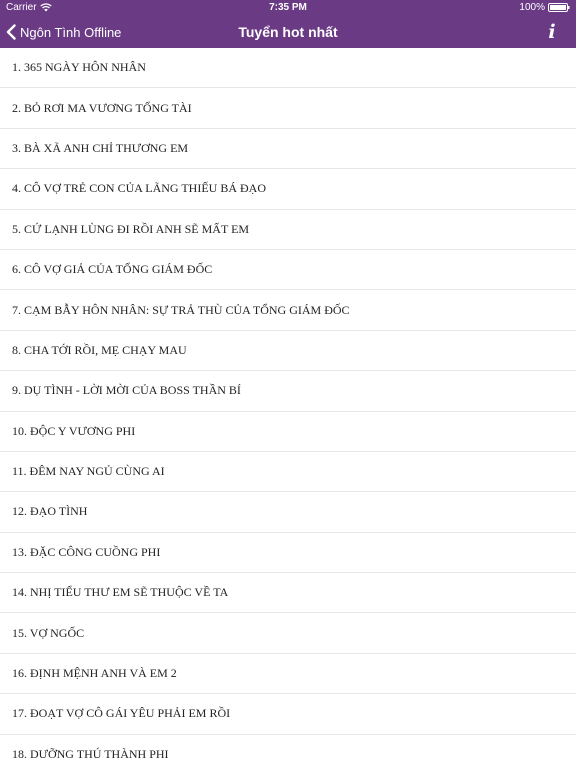 This screenshot has width=576, height=768. I want to click on status-bar: Carrier 7:35 PM 100%, so click(288, 8).